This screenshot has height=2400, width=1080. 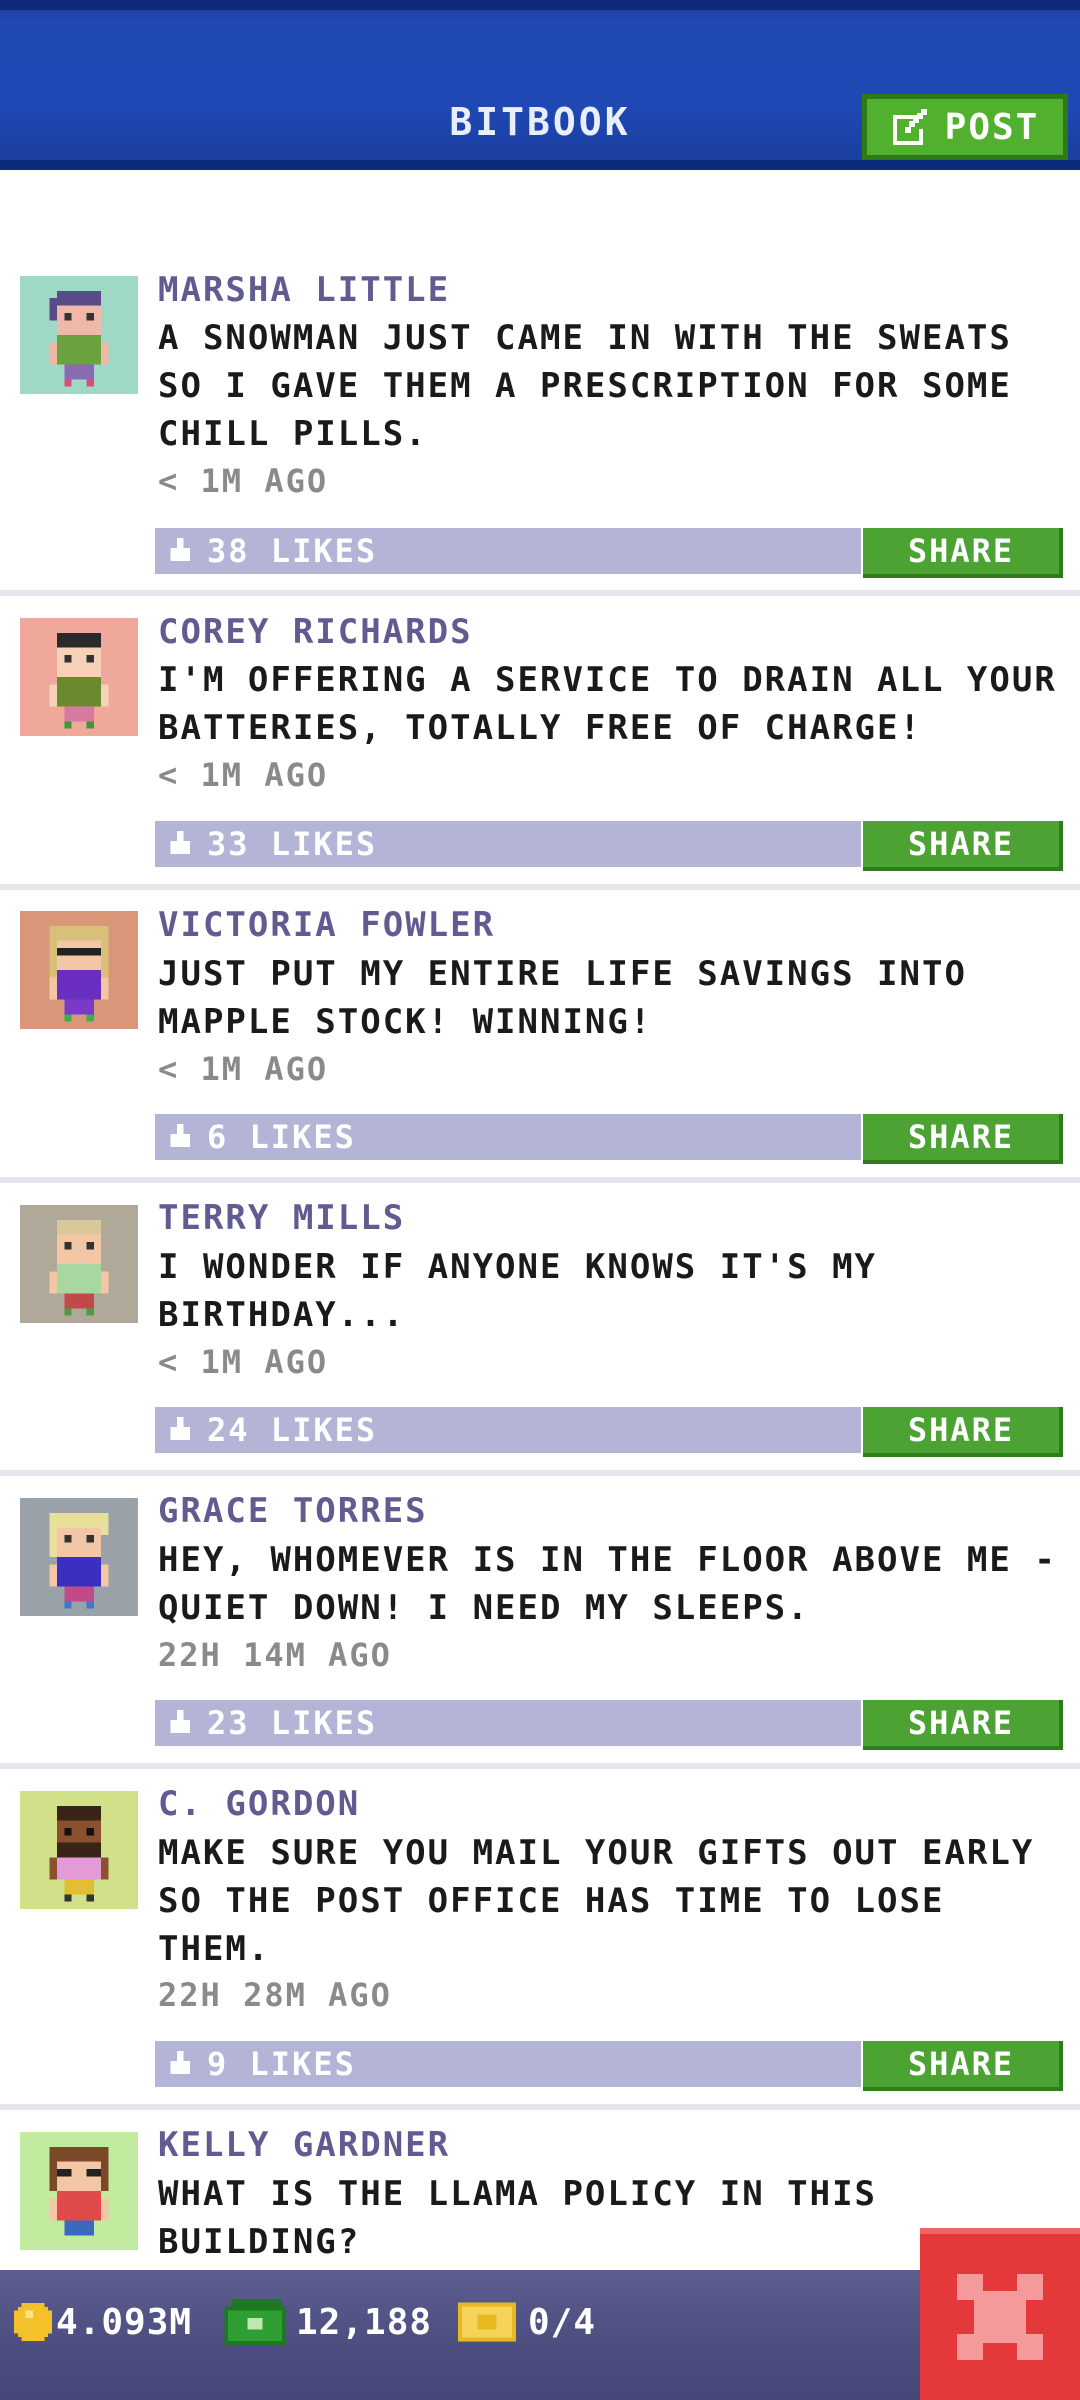 What do you see at coordinates (304, 2145) in the screenshot?
I see `post-author: KELLY GARDNER` at bounding box center [304, 2145].